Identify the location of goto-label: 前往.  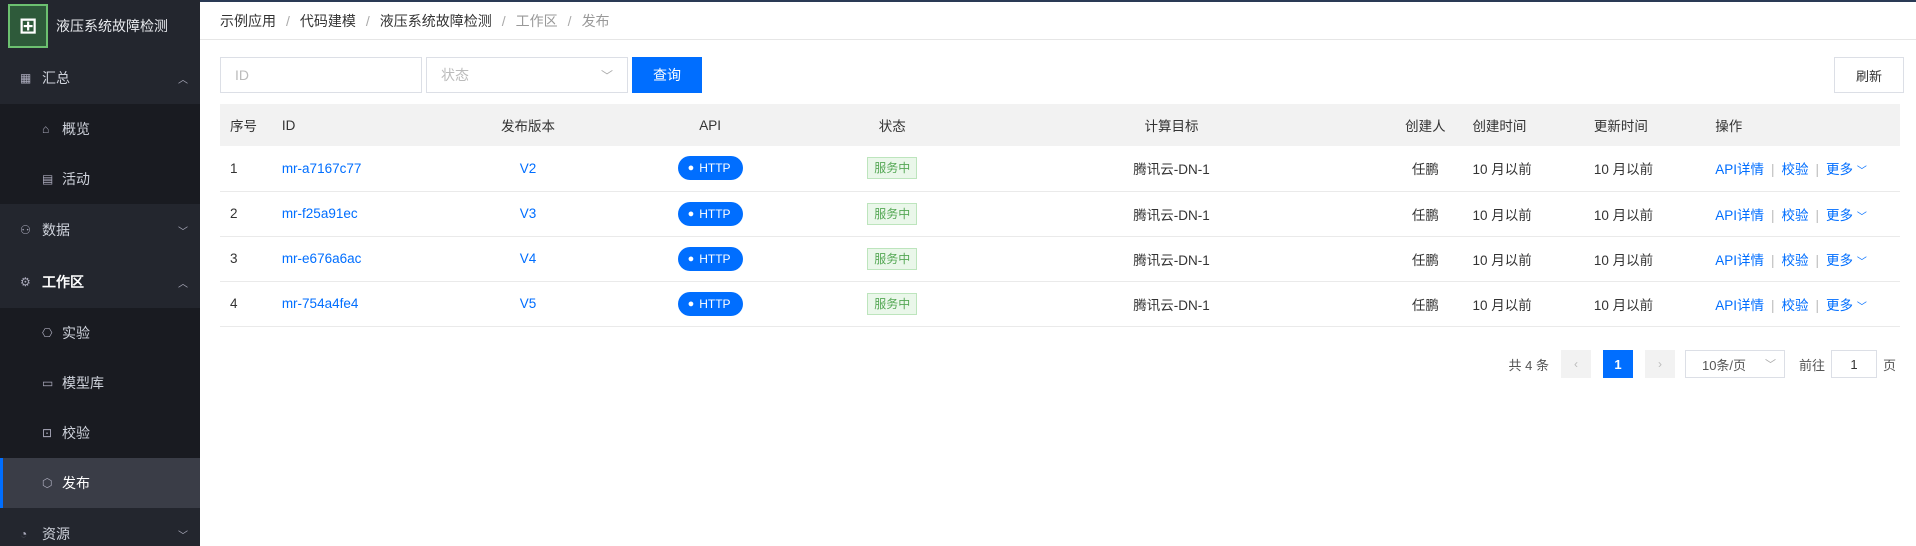
(1811, 365).